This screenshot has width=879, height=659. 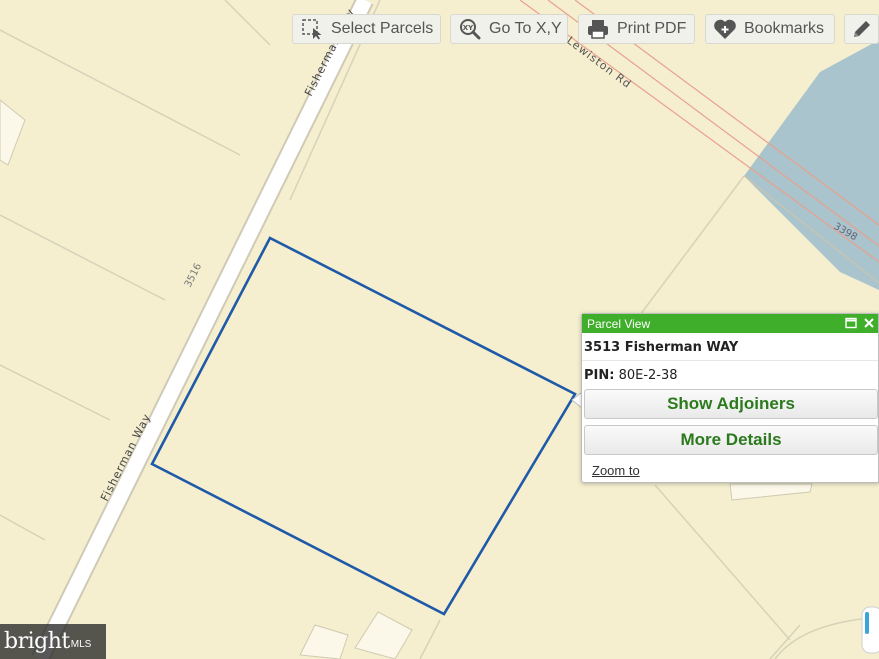 What do you see at coordinates (652, 28) in the screenshot?
I see `print-pdf-label: Print PDF` at bounding box center [652, 28].